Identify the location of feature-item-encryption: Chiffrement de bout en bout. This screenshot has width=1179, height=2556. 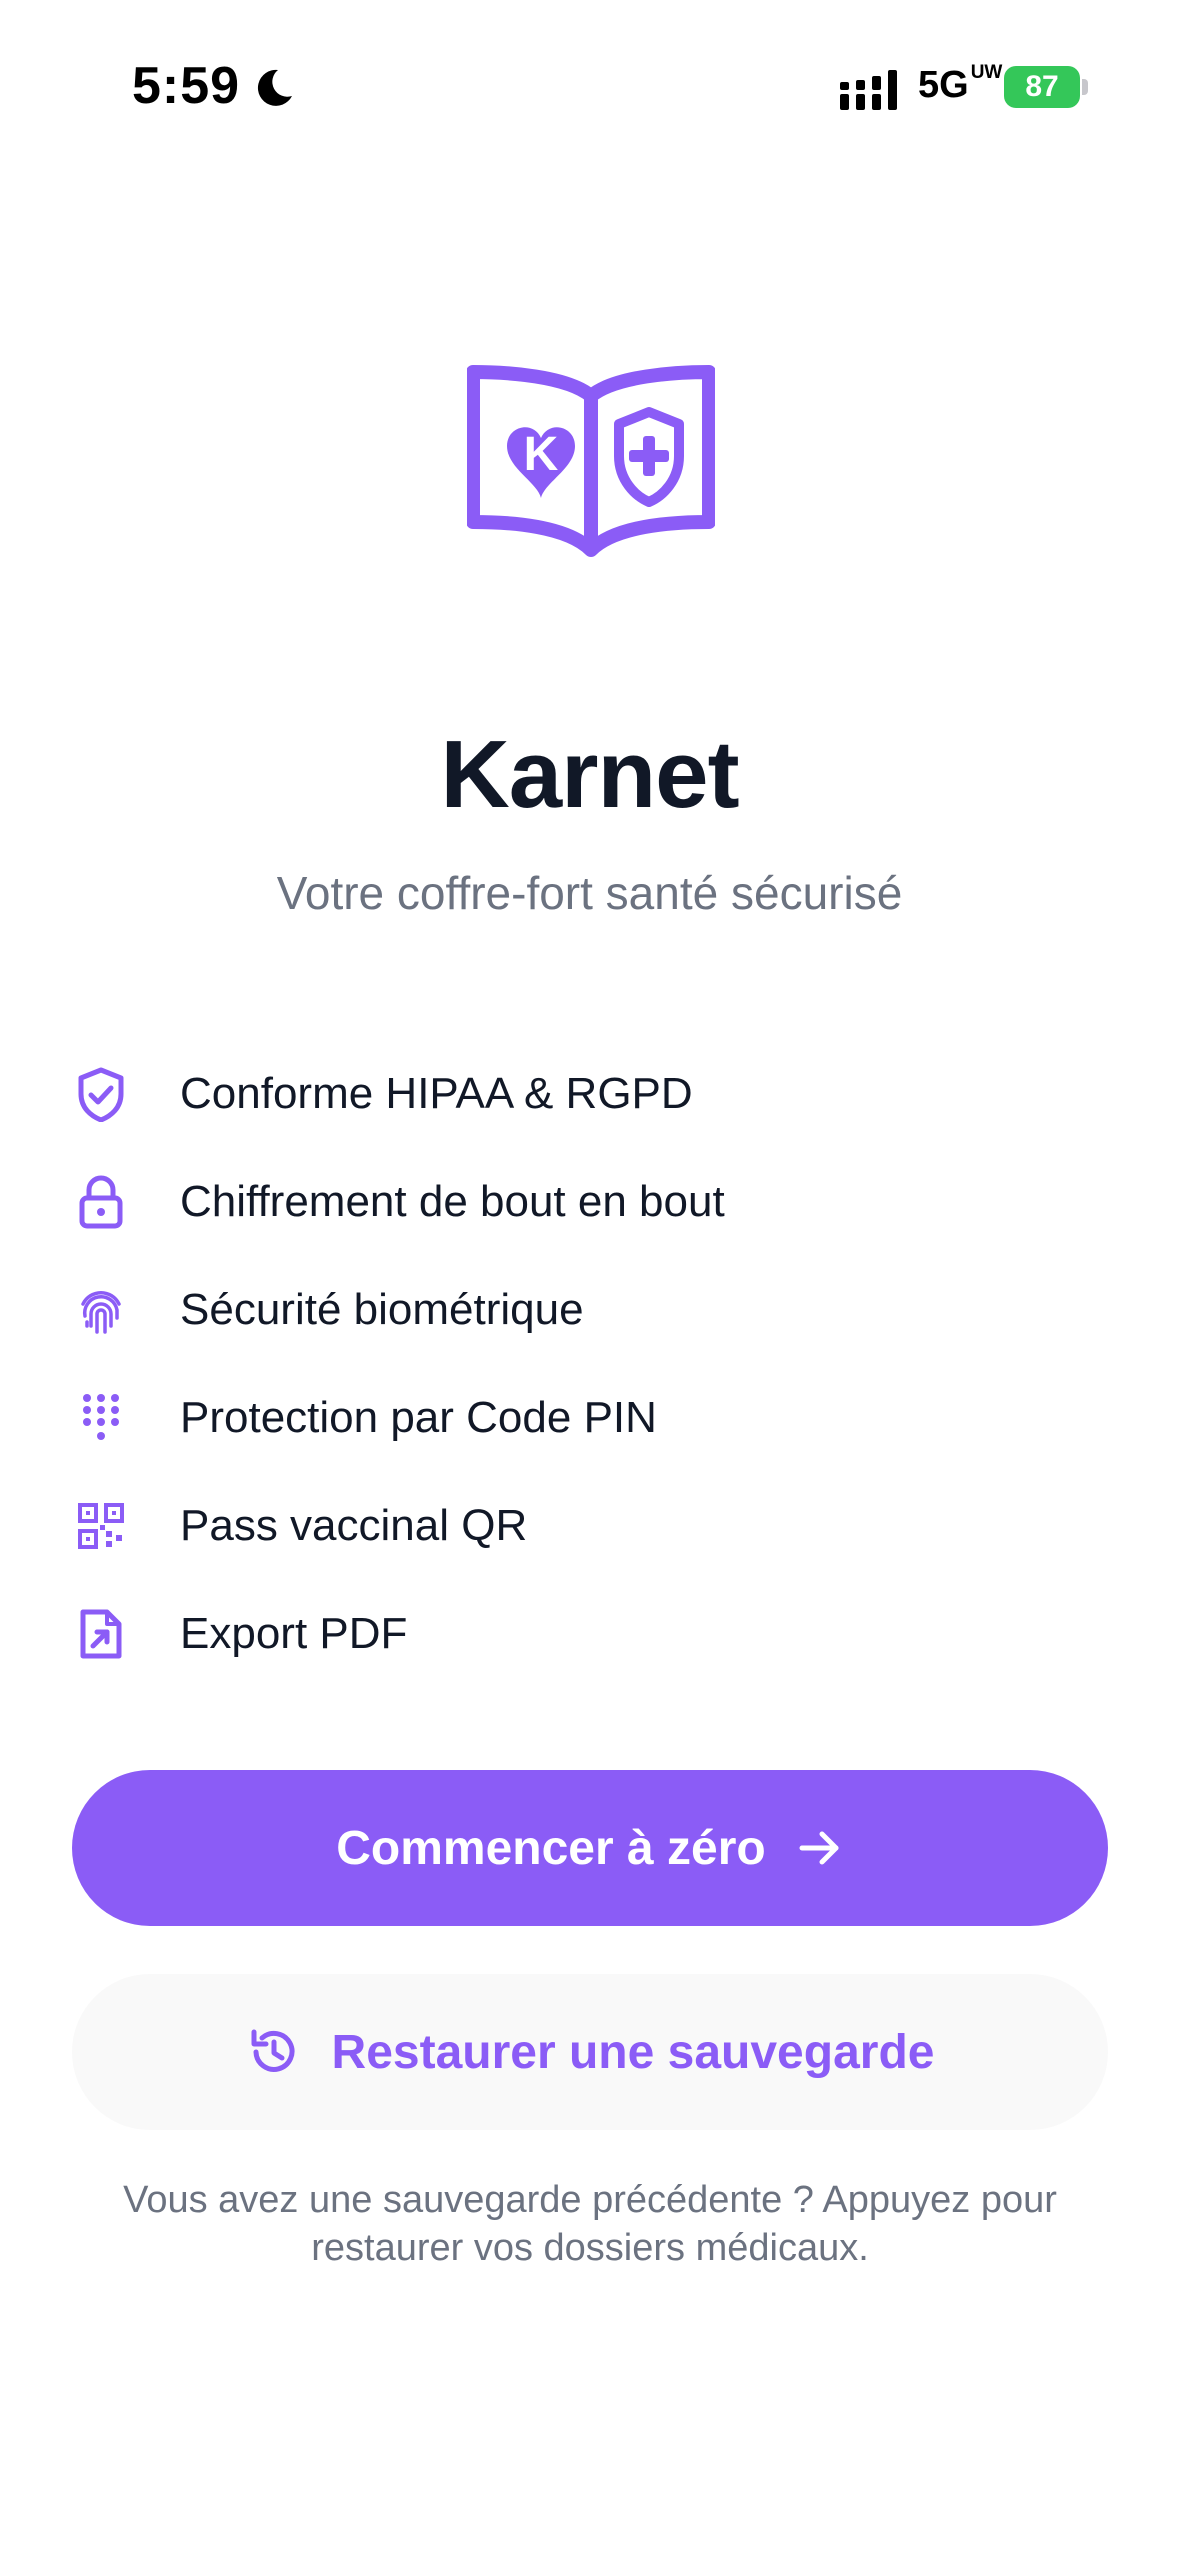
(594, 1202).